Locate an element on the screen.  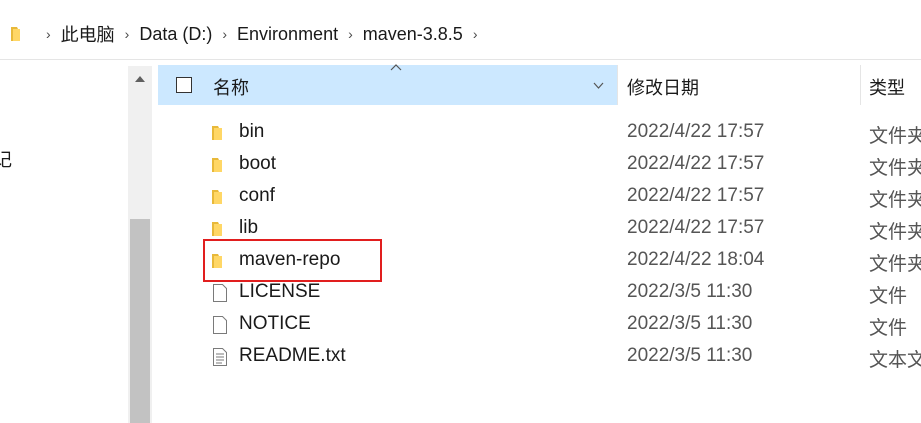
list-item: README.txt 2022/3/5 11:30 文本文档 is located at coordinates (539, 356).